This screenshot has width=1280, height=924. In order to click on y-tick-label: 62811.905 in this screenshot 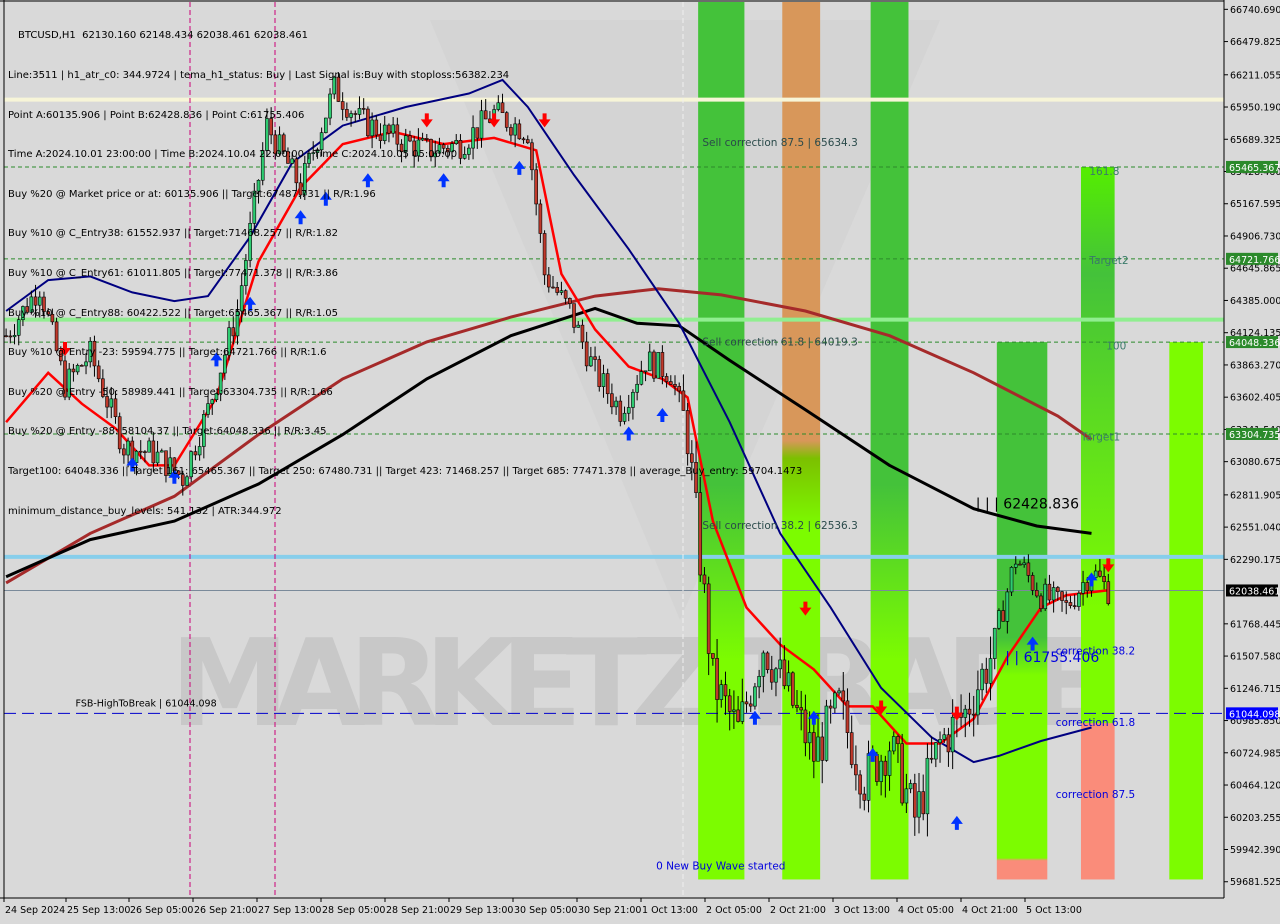, I will do `click(1255, 495)`.